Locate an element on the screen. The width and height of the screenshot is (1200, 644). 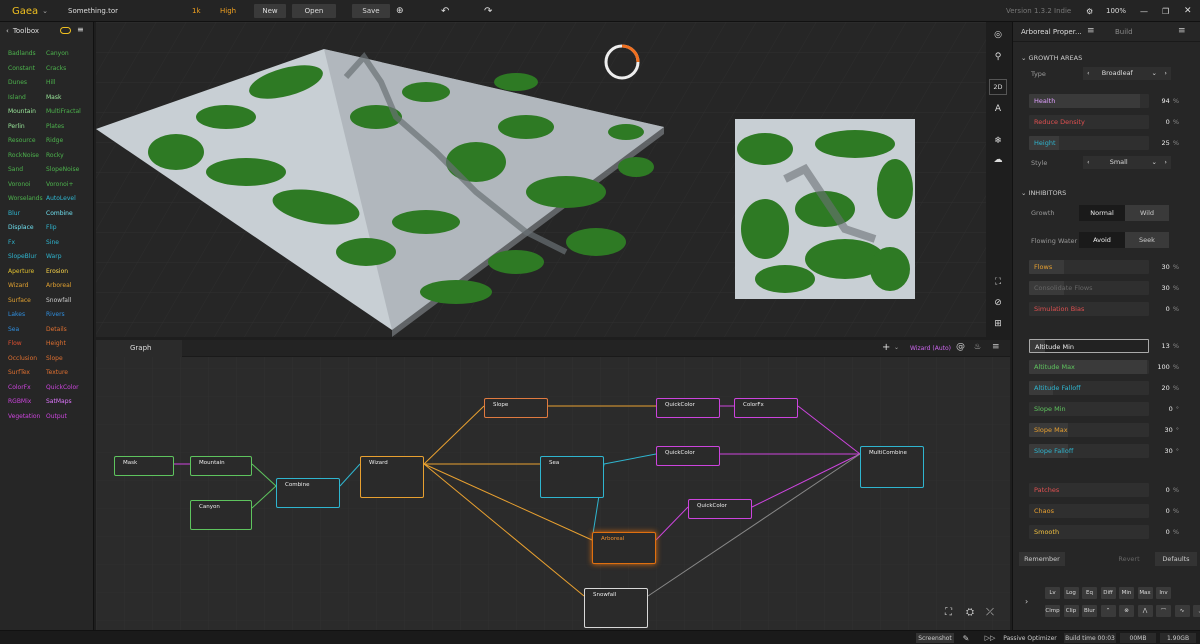
slider-track: Smooth is located at coordinates (1089, 532).